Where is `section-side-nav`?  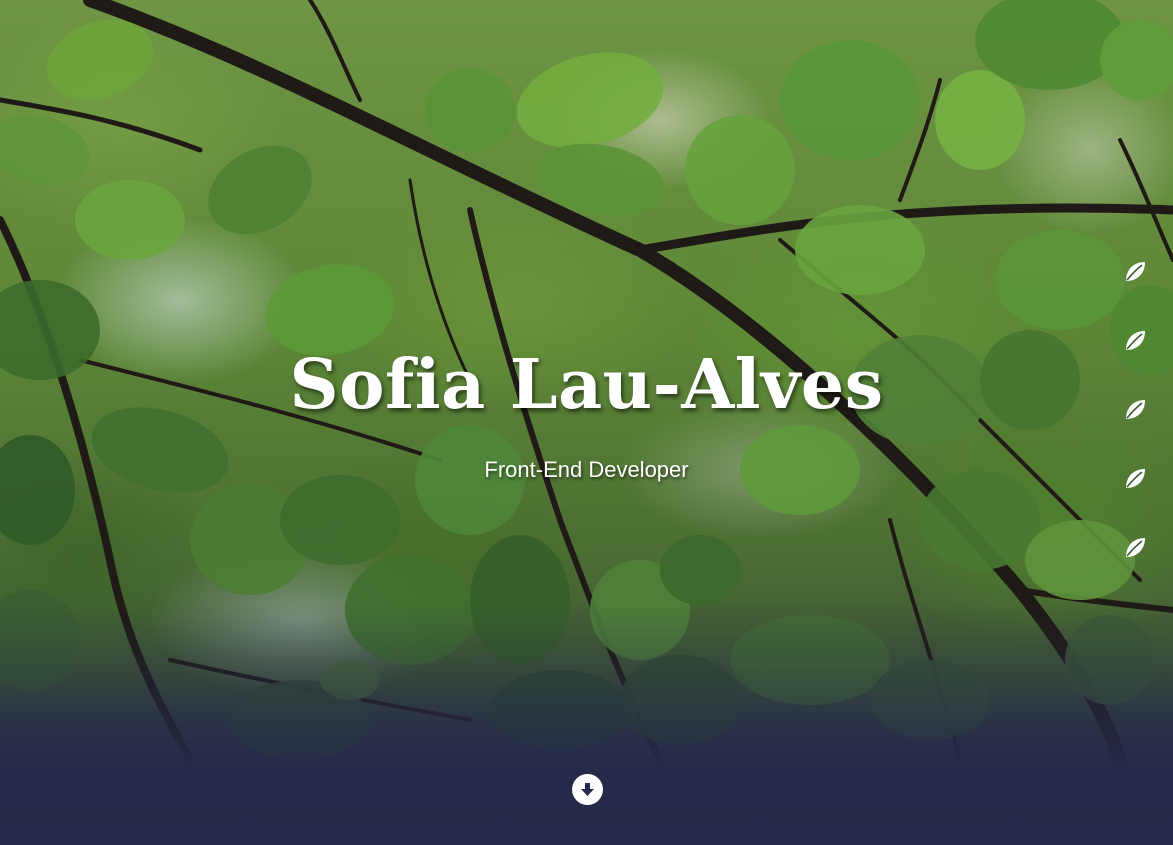
section-side-nav is located at coordinates (1135, 410).